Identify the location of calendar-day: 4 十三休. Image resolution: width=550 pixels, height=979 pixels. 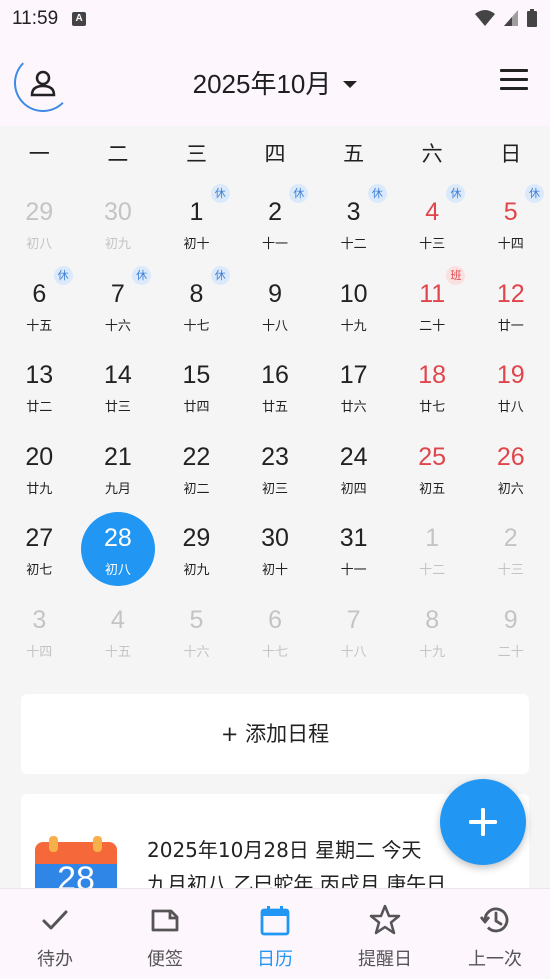
(432, 223).